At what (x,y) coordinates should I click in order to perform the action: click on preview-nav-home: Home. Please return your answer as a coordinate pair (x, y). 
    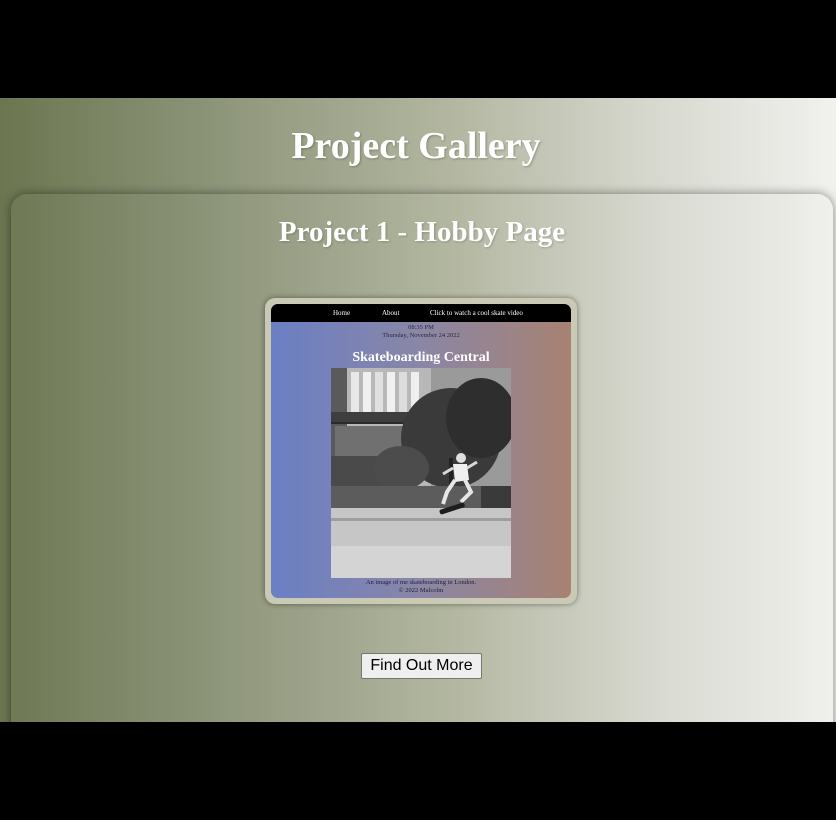
    Looking at the image, I should click on (342, 313).